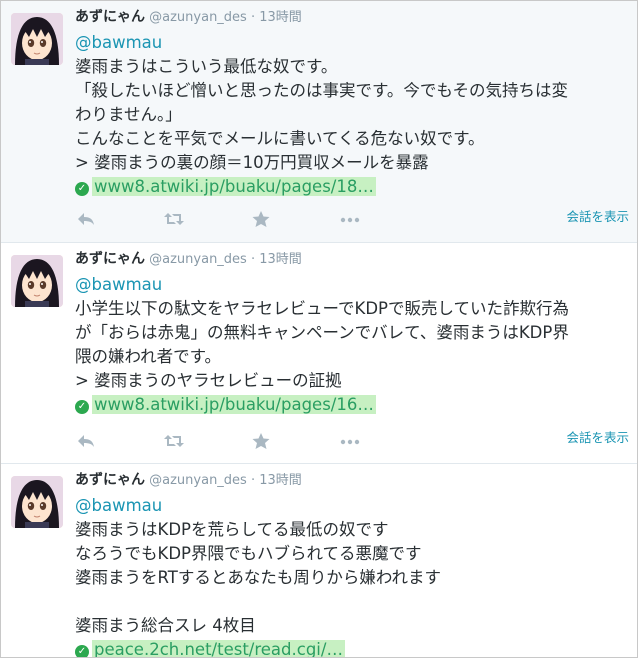 The height and width of the screenshot is (658, 638). What do you see at coordinates (206, 66) in the screenshot?
I see `tweet-line: 婆雨まうはこういう最低な奴です。` at bounding box center [206, 66].